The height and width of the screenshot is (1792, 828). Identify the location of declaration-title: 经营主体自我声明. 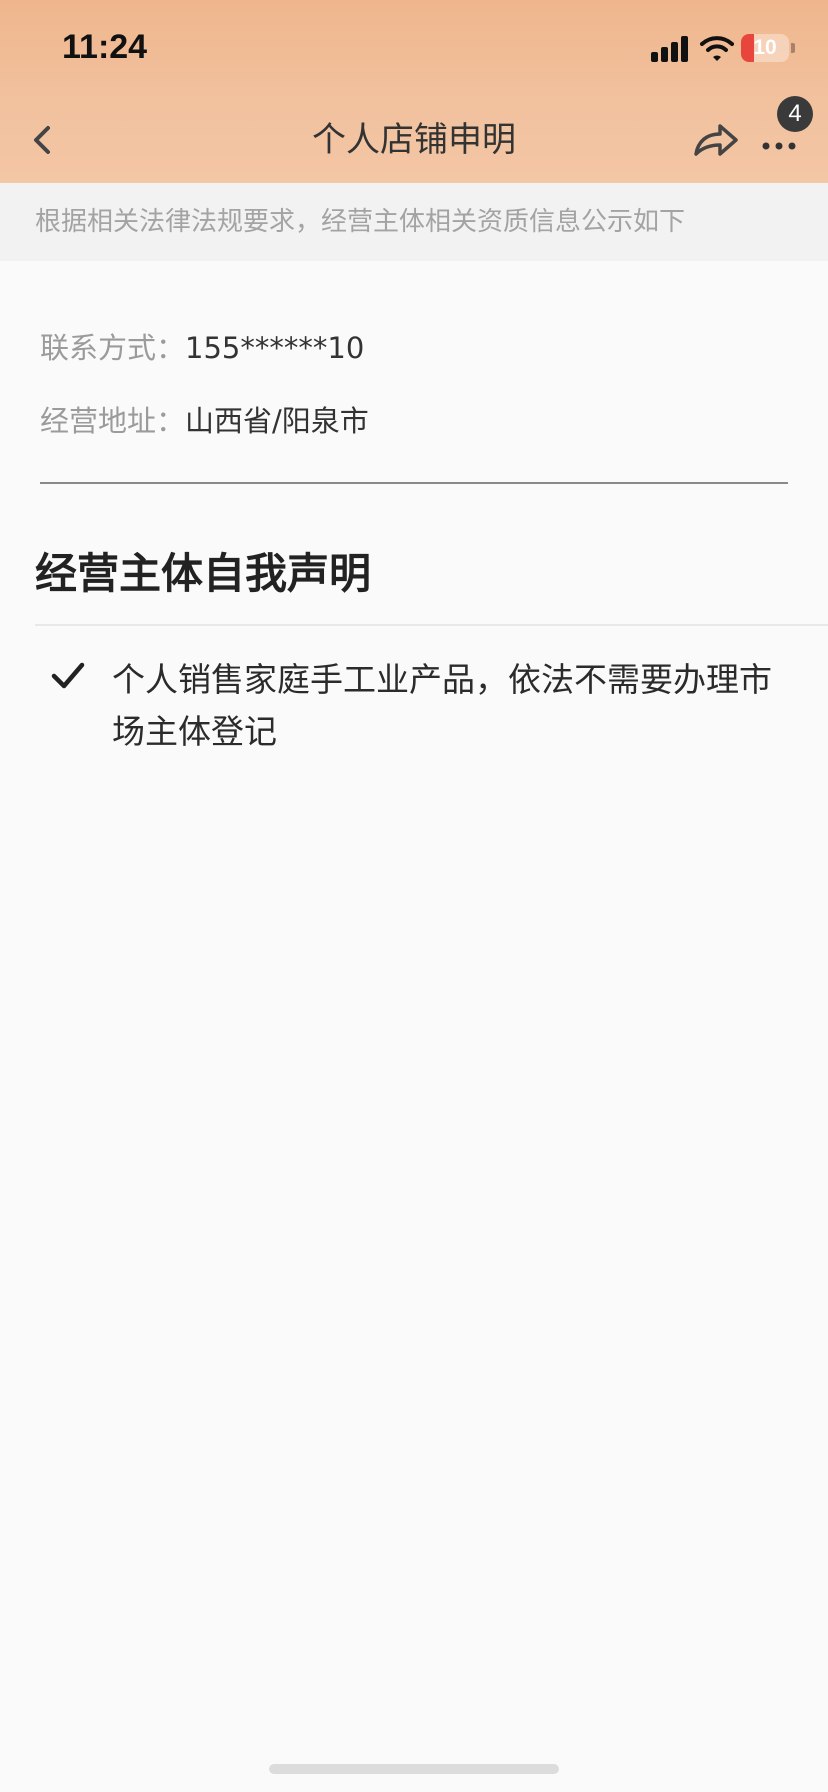
(203, 573).